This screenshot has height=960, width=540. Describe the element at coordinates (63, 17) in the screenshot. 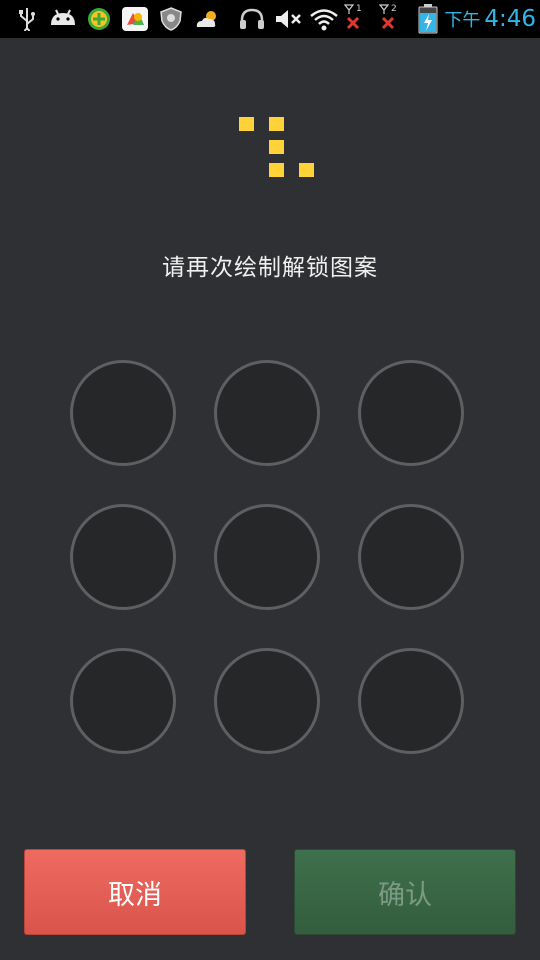

I see `android-debug-icon` at that location.